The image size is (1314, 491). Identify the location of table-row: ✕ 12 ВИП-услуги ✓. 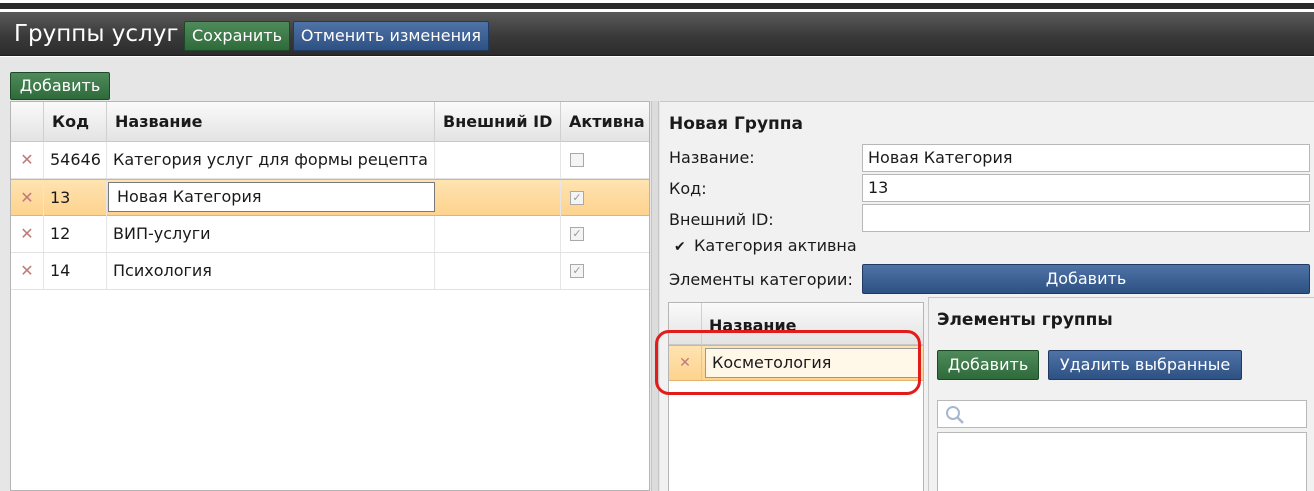
(330, 234).